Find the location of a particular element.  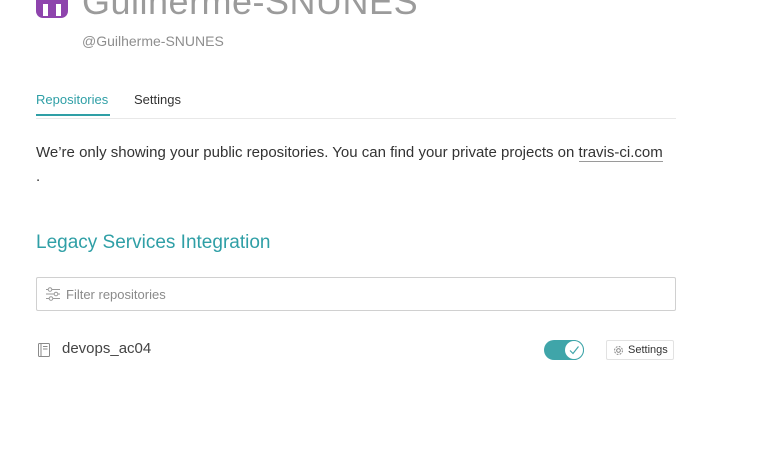

repo-activation-toggle is located at coordinates (564, 350).